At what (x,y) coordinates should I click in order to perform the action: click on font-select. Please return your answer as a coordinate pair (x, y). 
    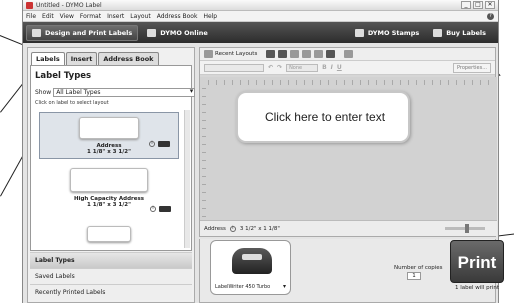
    Looking at the image, I should click on (234, 67).